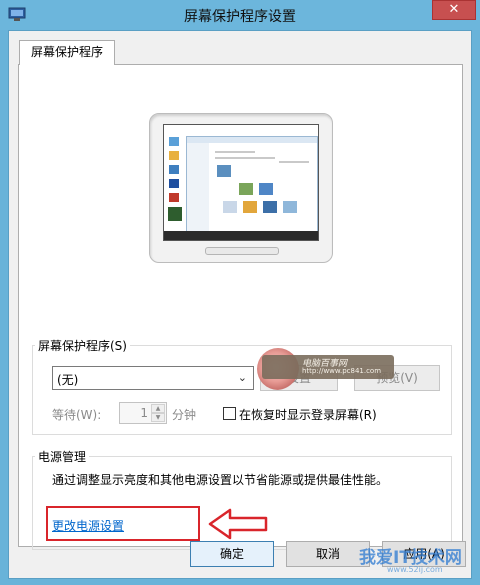 This screenshot has width=480, height=585. What do you see at coordinates (308, 414) in the screenshot?
I see `resume-logon-label: 在恢复时显示登录屏幕(R)` at bounding box center [308, 414].